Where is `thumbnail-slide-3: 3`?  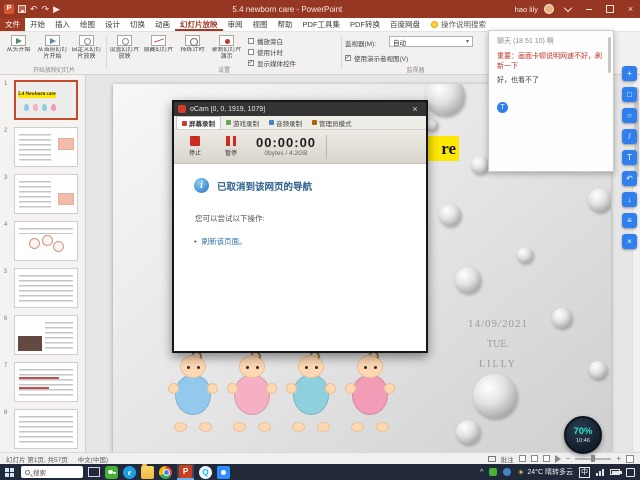
thumbnail-slide-3: 3 is located at coordinates (42, 195).